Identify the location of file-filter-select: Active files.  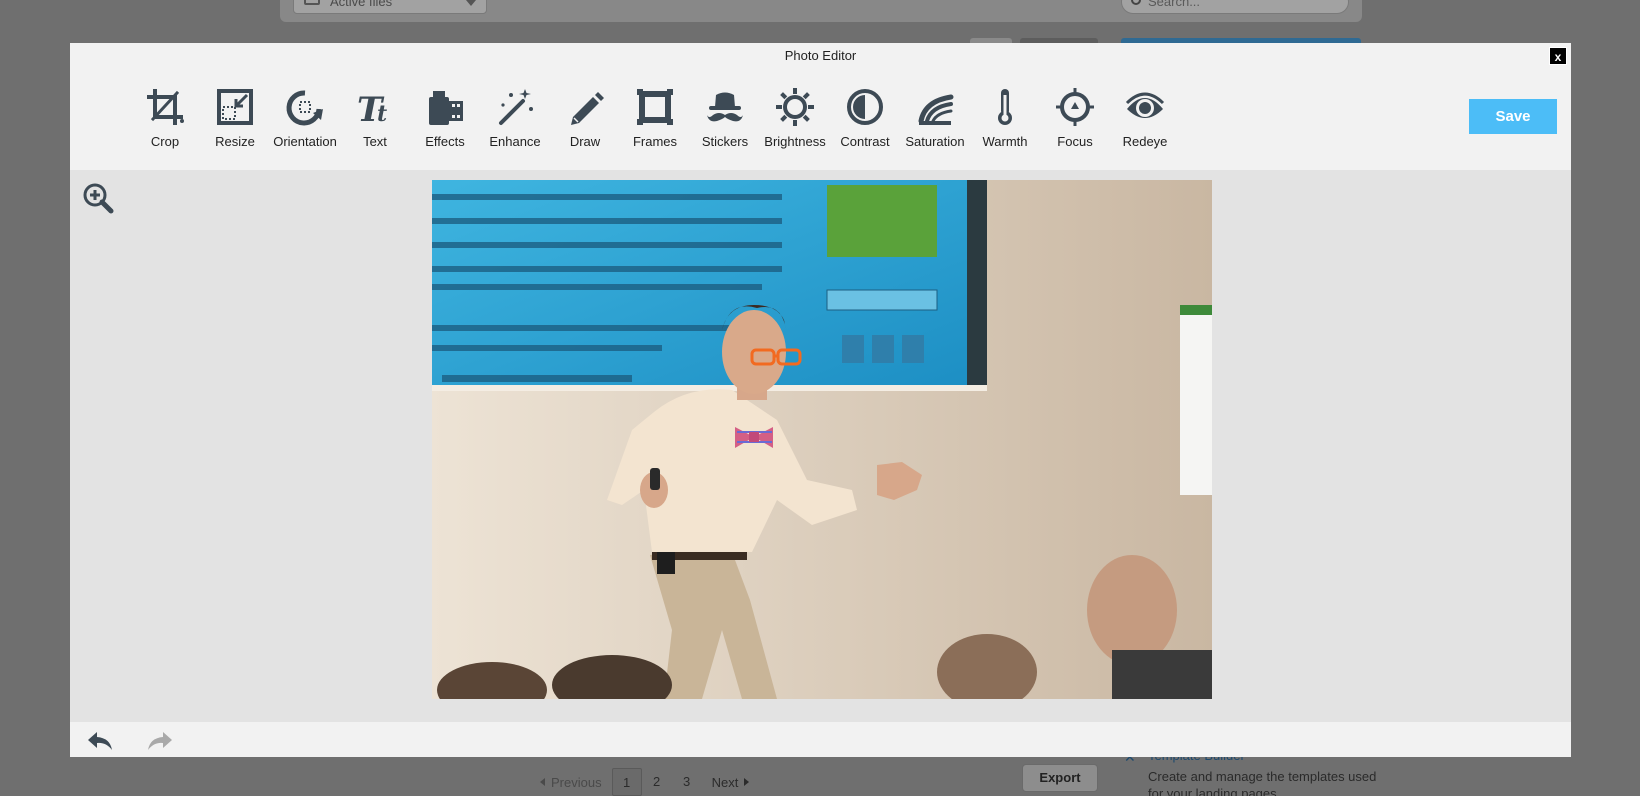
(390, 7).